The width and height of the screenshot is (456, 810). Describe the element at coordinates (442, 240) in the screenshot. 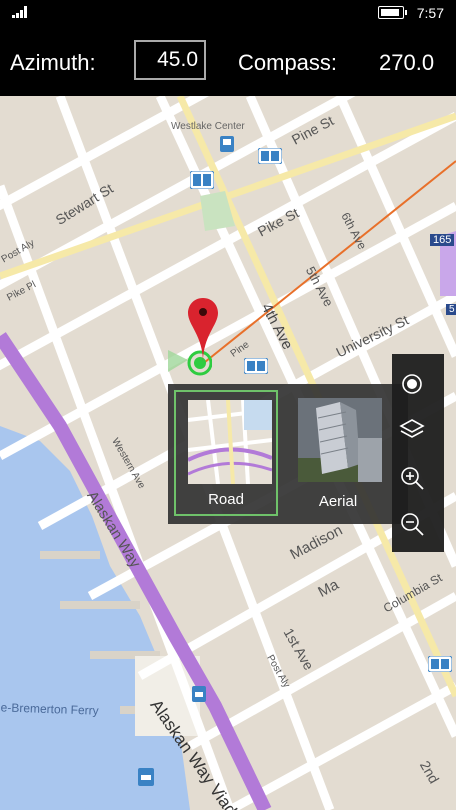

I see `highway-165-shield: 165` at that location.